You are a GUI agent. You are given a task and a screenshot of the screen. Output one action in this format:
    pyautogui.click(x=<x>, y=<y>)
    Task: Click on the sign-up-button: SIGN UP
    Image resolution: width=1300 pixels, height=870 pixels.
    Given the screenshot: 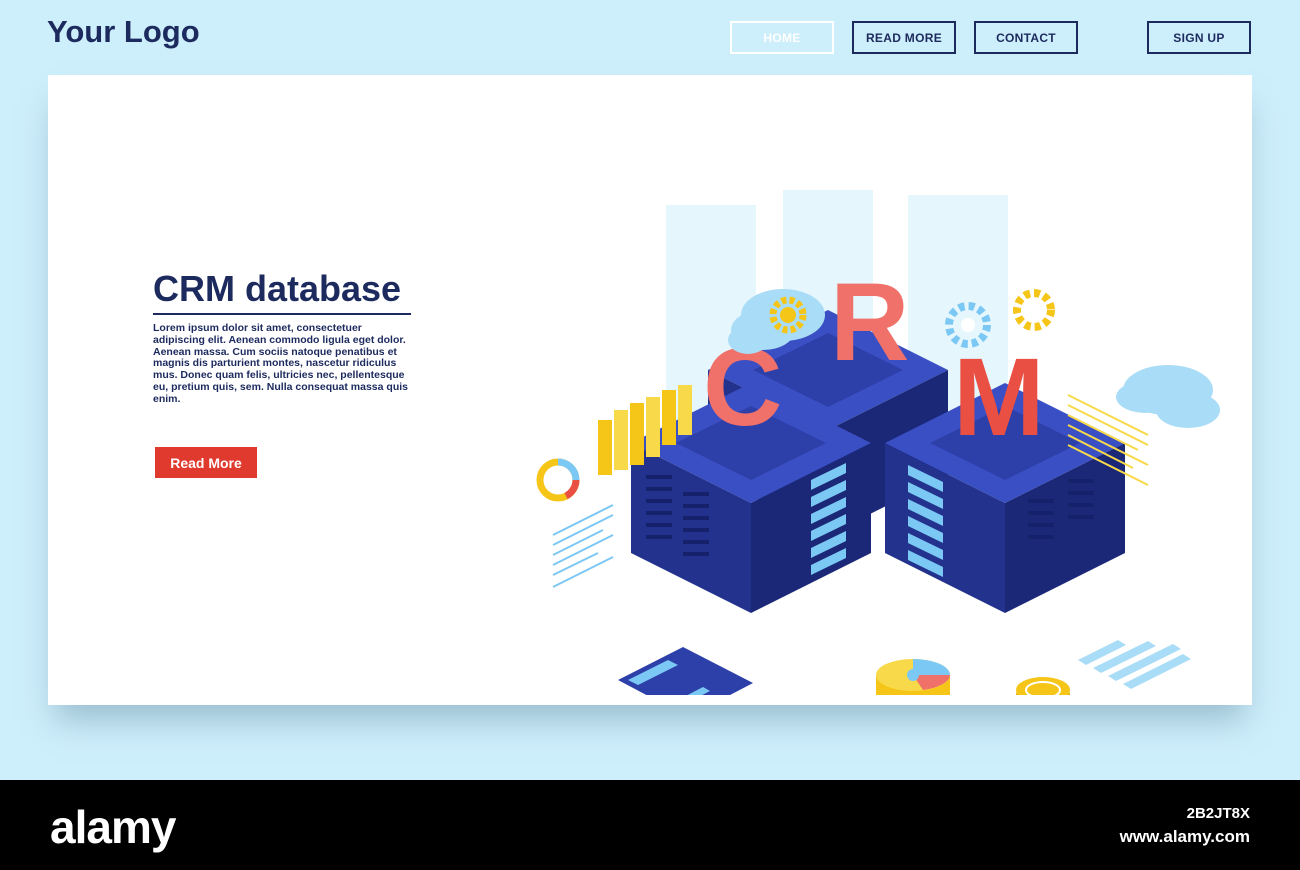 What is the action you would take?
    pyautogui.click(x=1199, y=37)
    